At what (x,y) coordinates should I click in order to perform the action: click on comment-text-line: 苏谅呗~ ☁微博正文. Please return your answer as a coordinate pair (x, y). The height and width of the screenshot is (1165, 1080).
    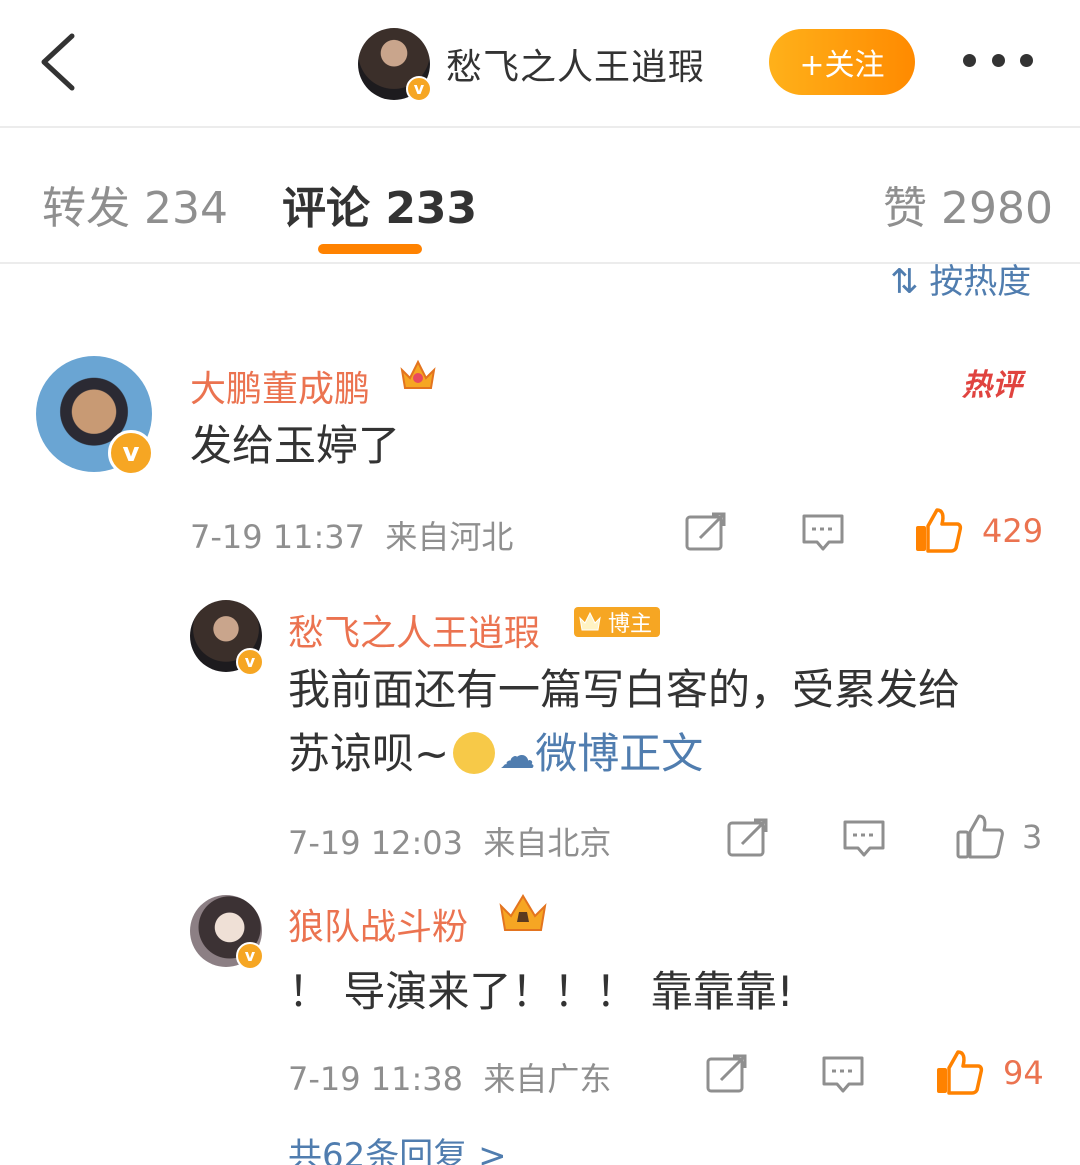
    Looking at the image, I should click on (624, 755).